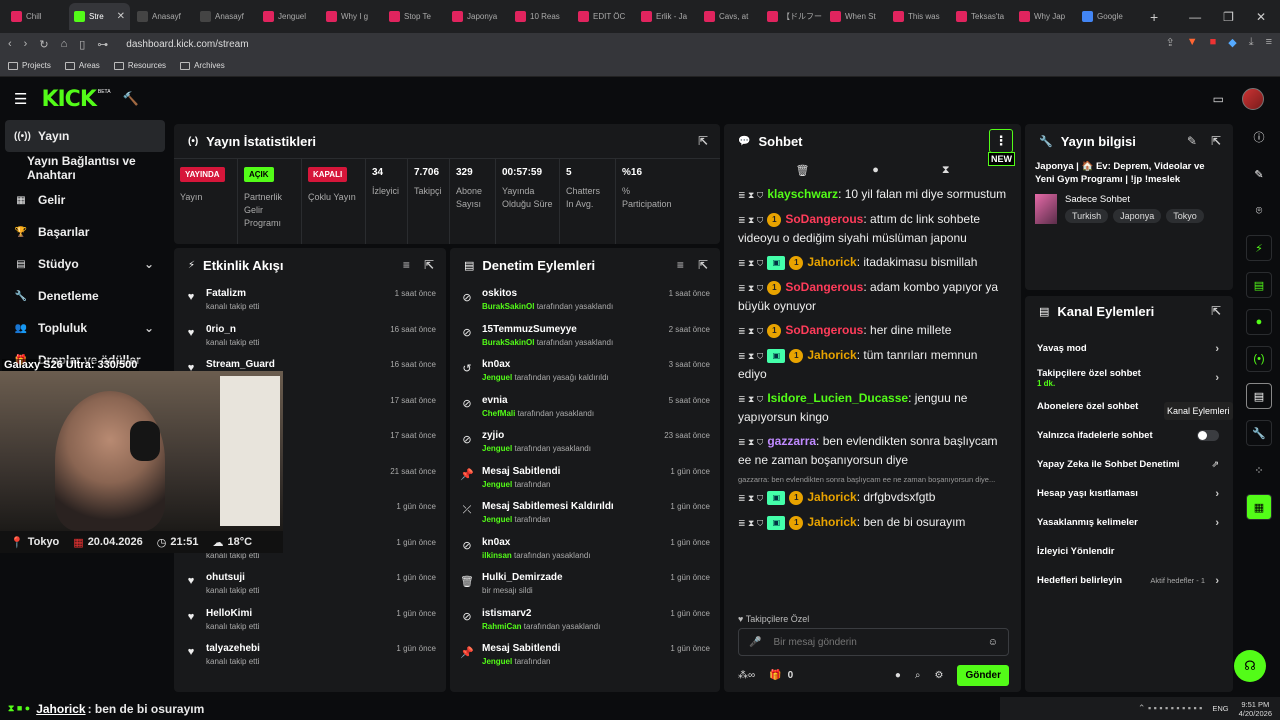 This screenshot has width=1280, height=720. Describe the element at coordinates (102, 44) in the screenshot. I see `site-info-icon: ⊶` at that location.